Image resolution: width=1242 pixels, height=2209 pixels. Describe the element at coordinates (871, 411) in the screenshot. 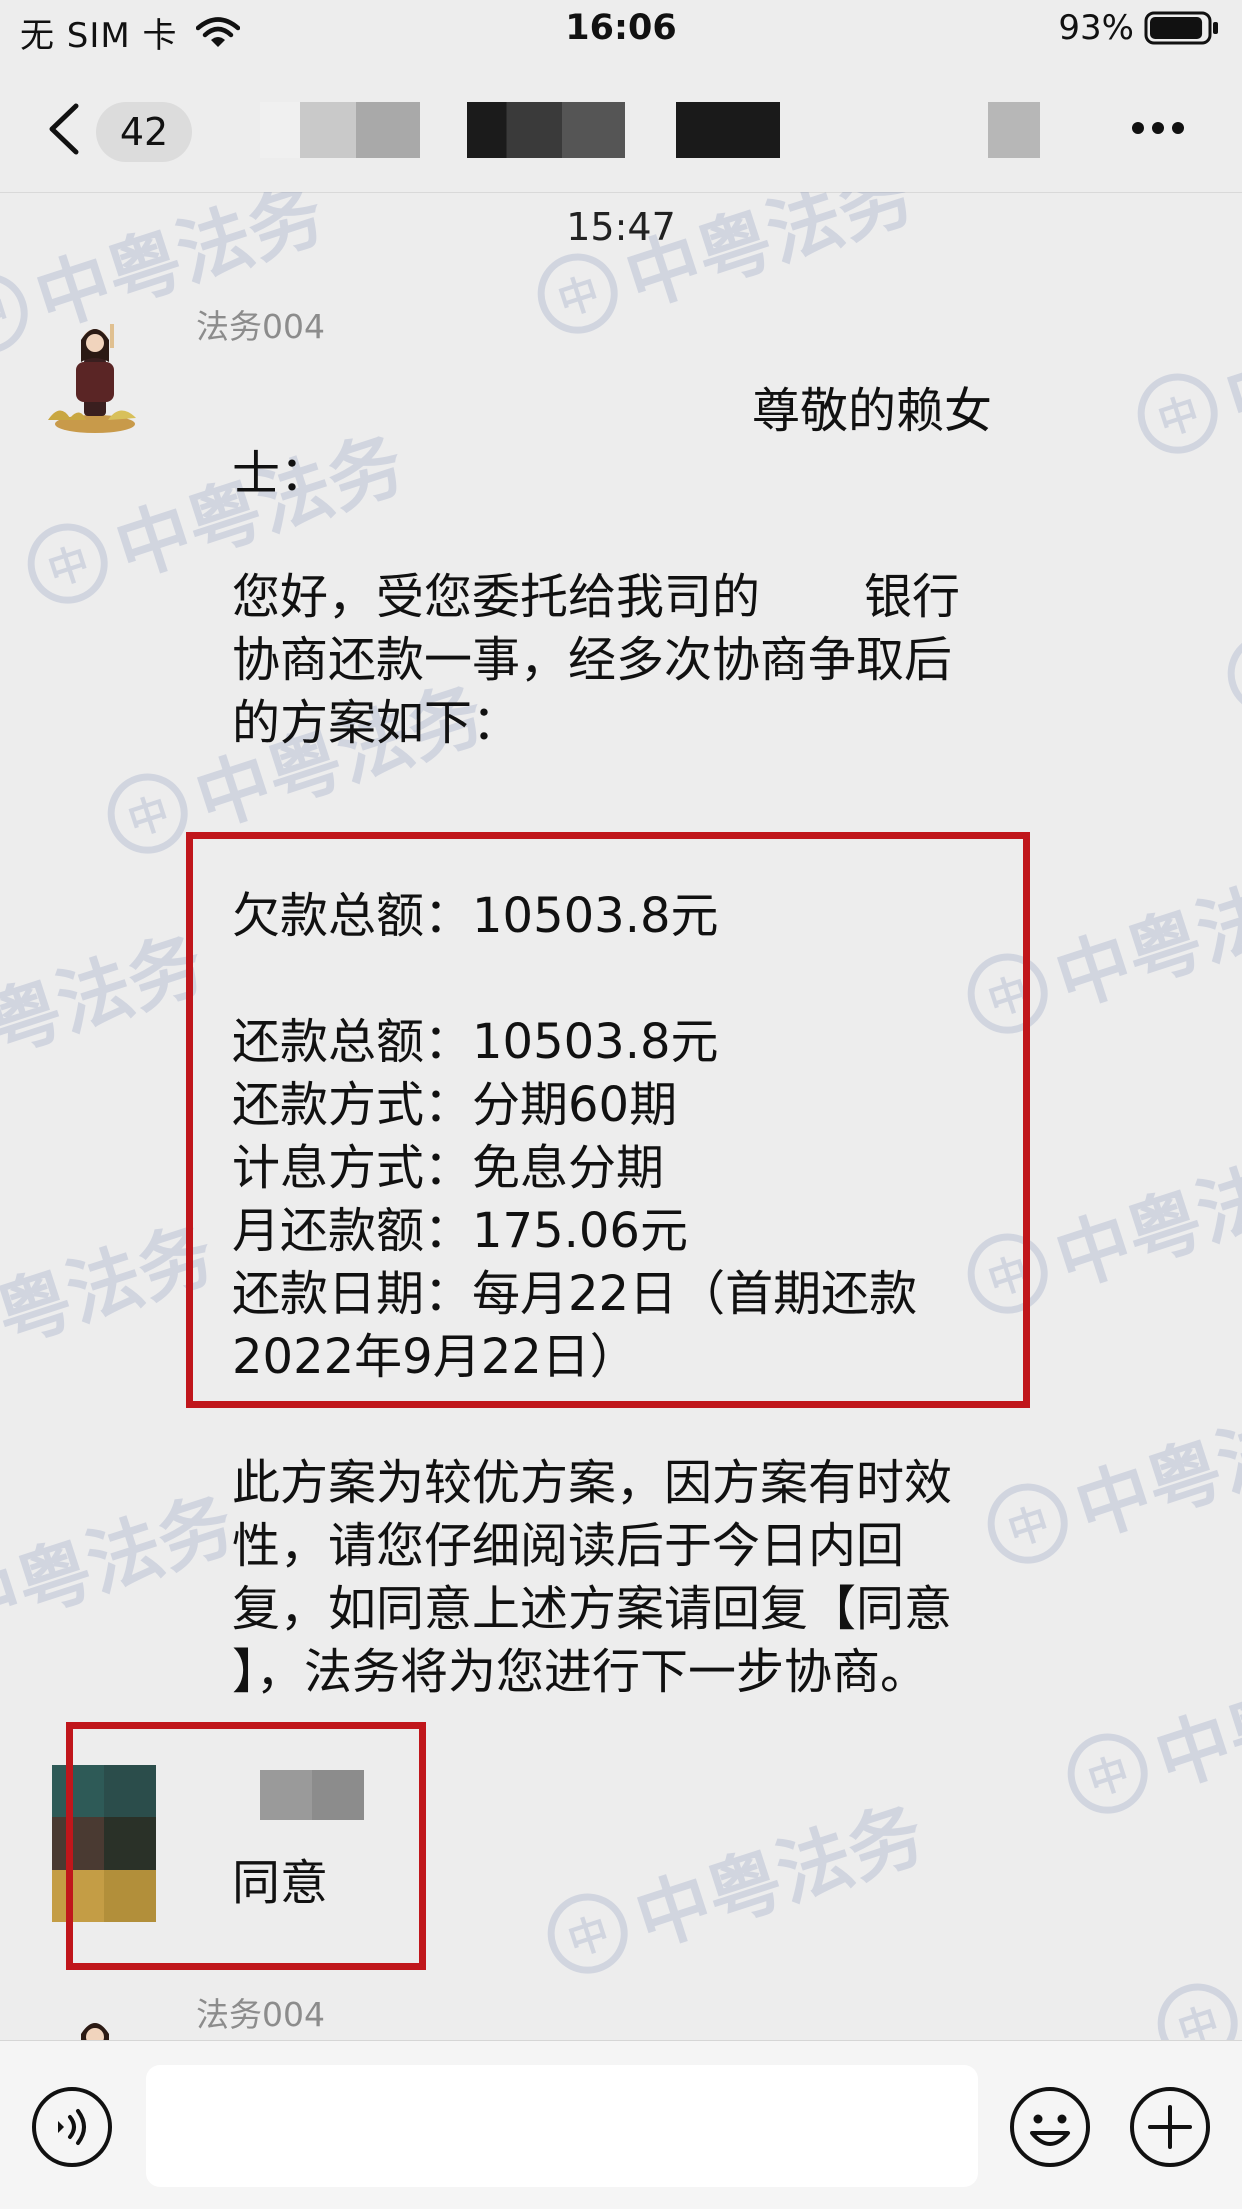

I see `greeting-line: 尊敬的赖女` at that location.